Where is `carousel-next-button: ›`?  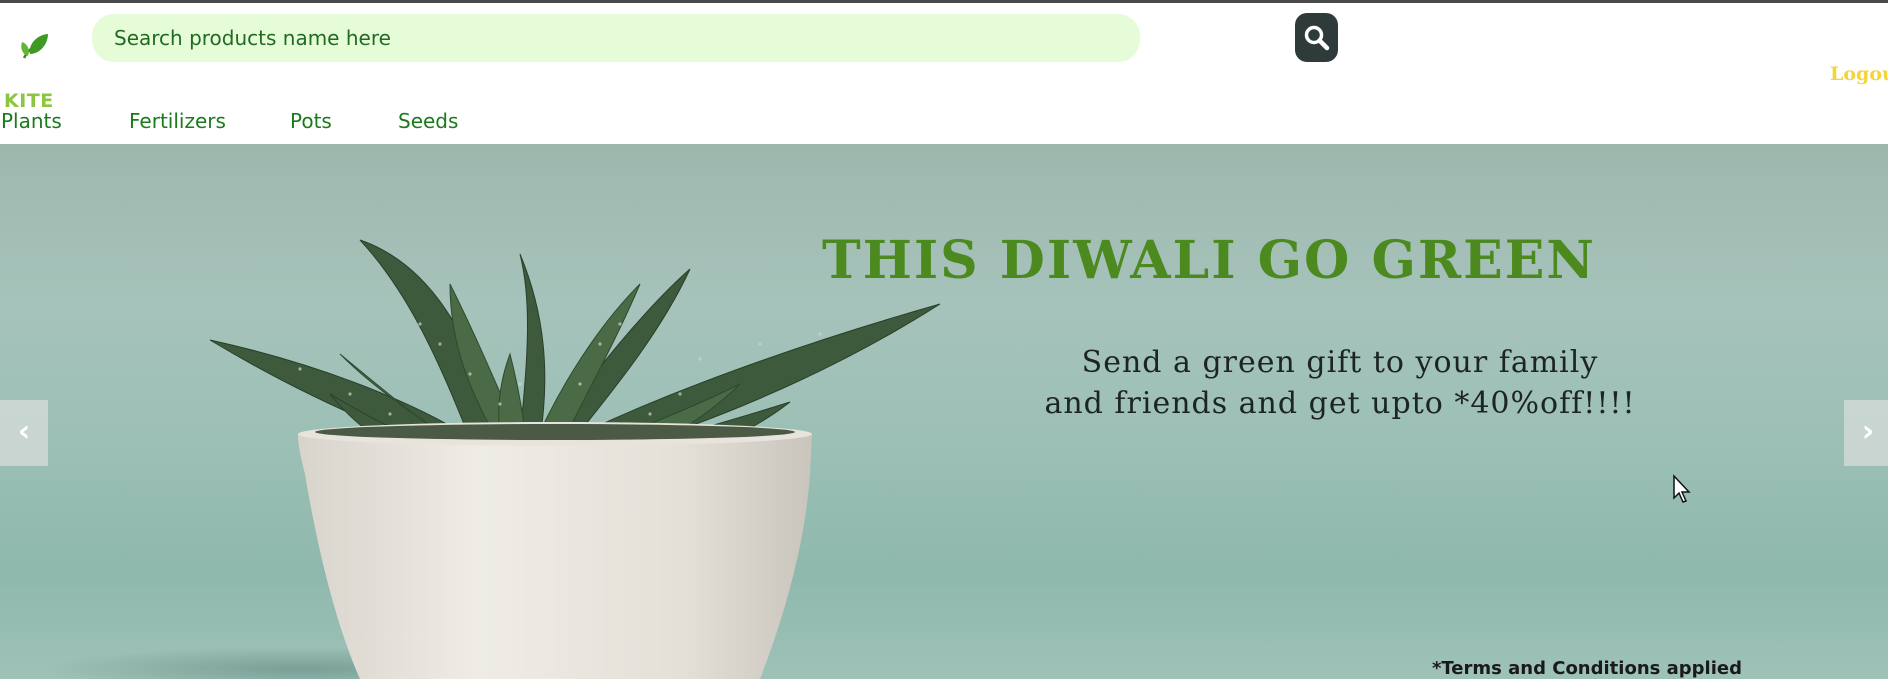 carousel-next-button: › is located at coordinates (1866, 433).